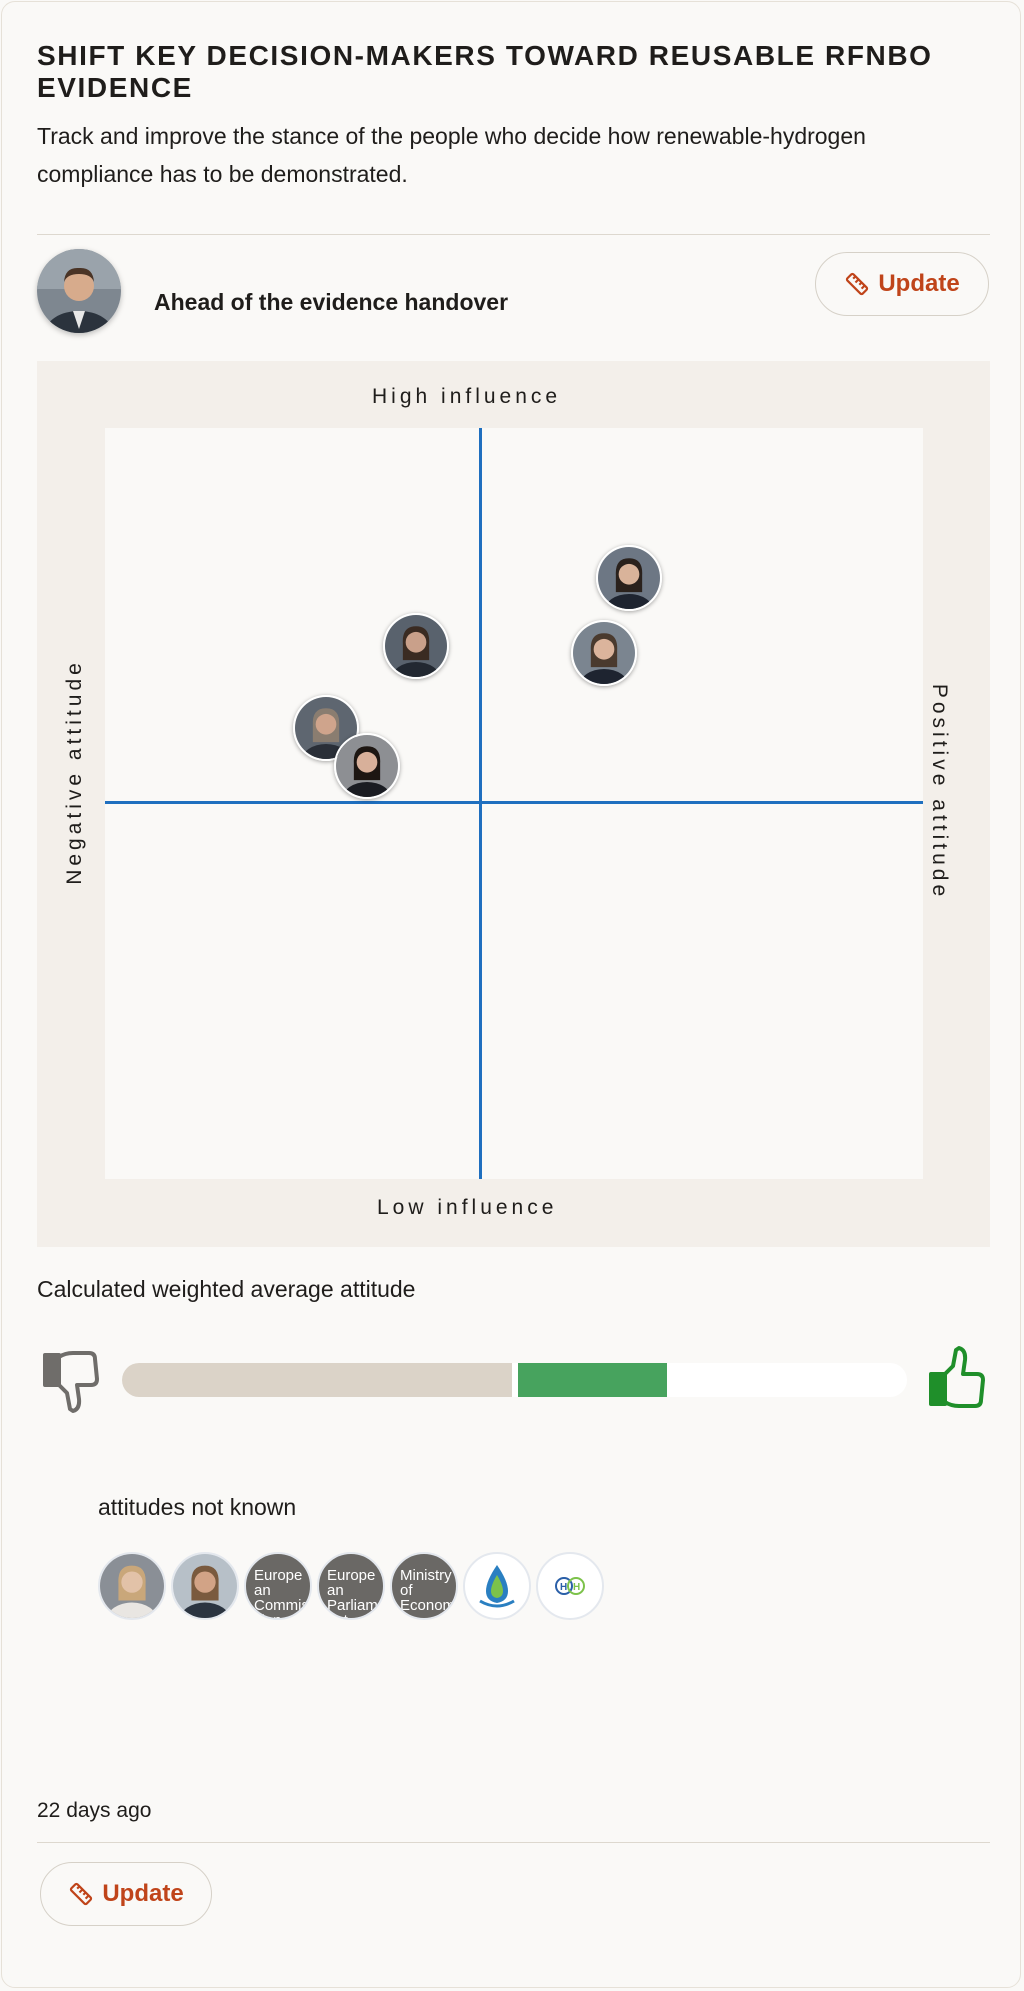  What do you see at coordinates (317, 1380) in the screenshot?
I see `bar-neutral-segment` at bounding box center [317, 1380].